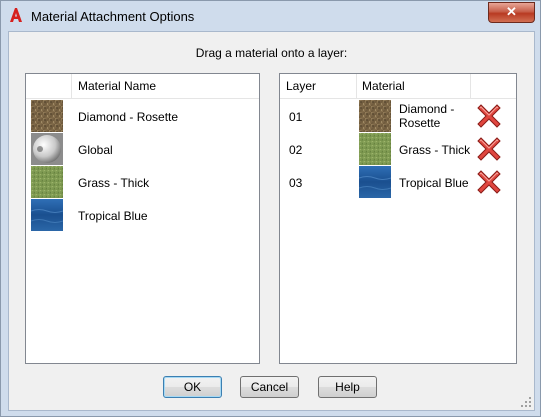 The image size is (541, 417). I want to click on materials-list-header: Material Name, so click(142, 86).